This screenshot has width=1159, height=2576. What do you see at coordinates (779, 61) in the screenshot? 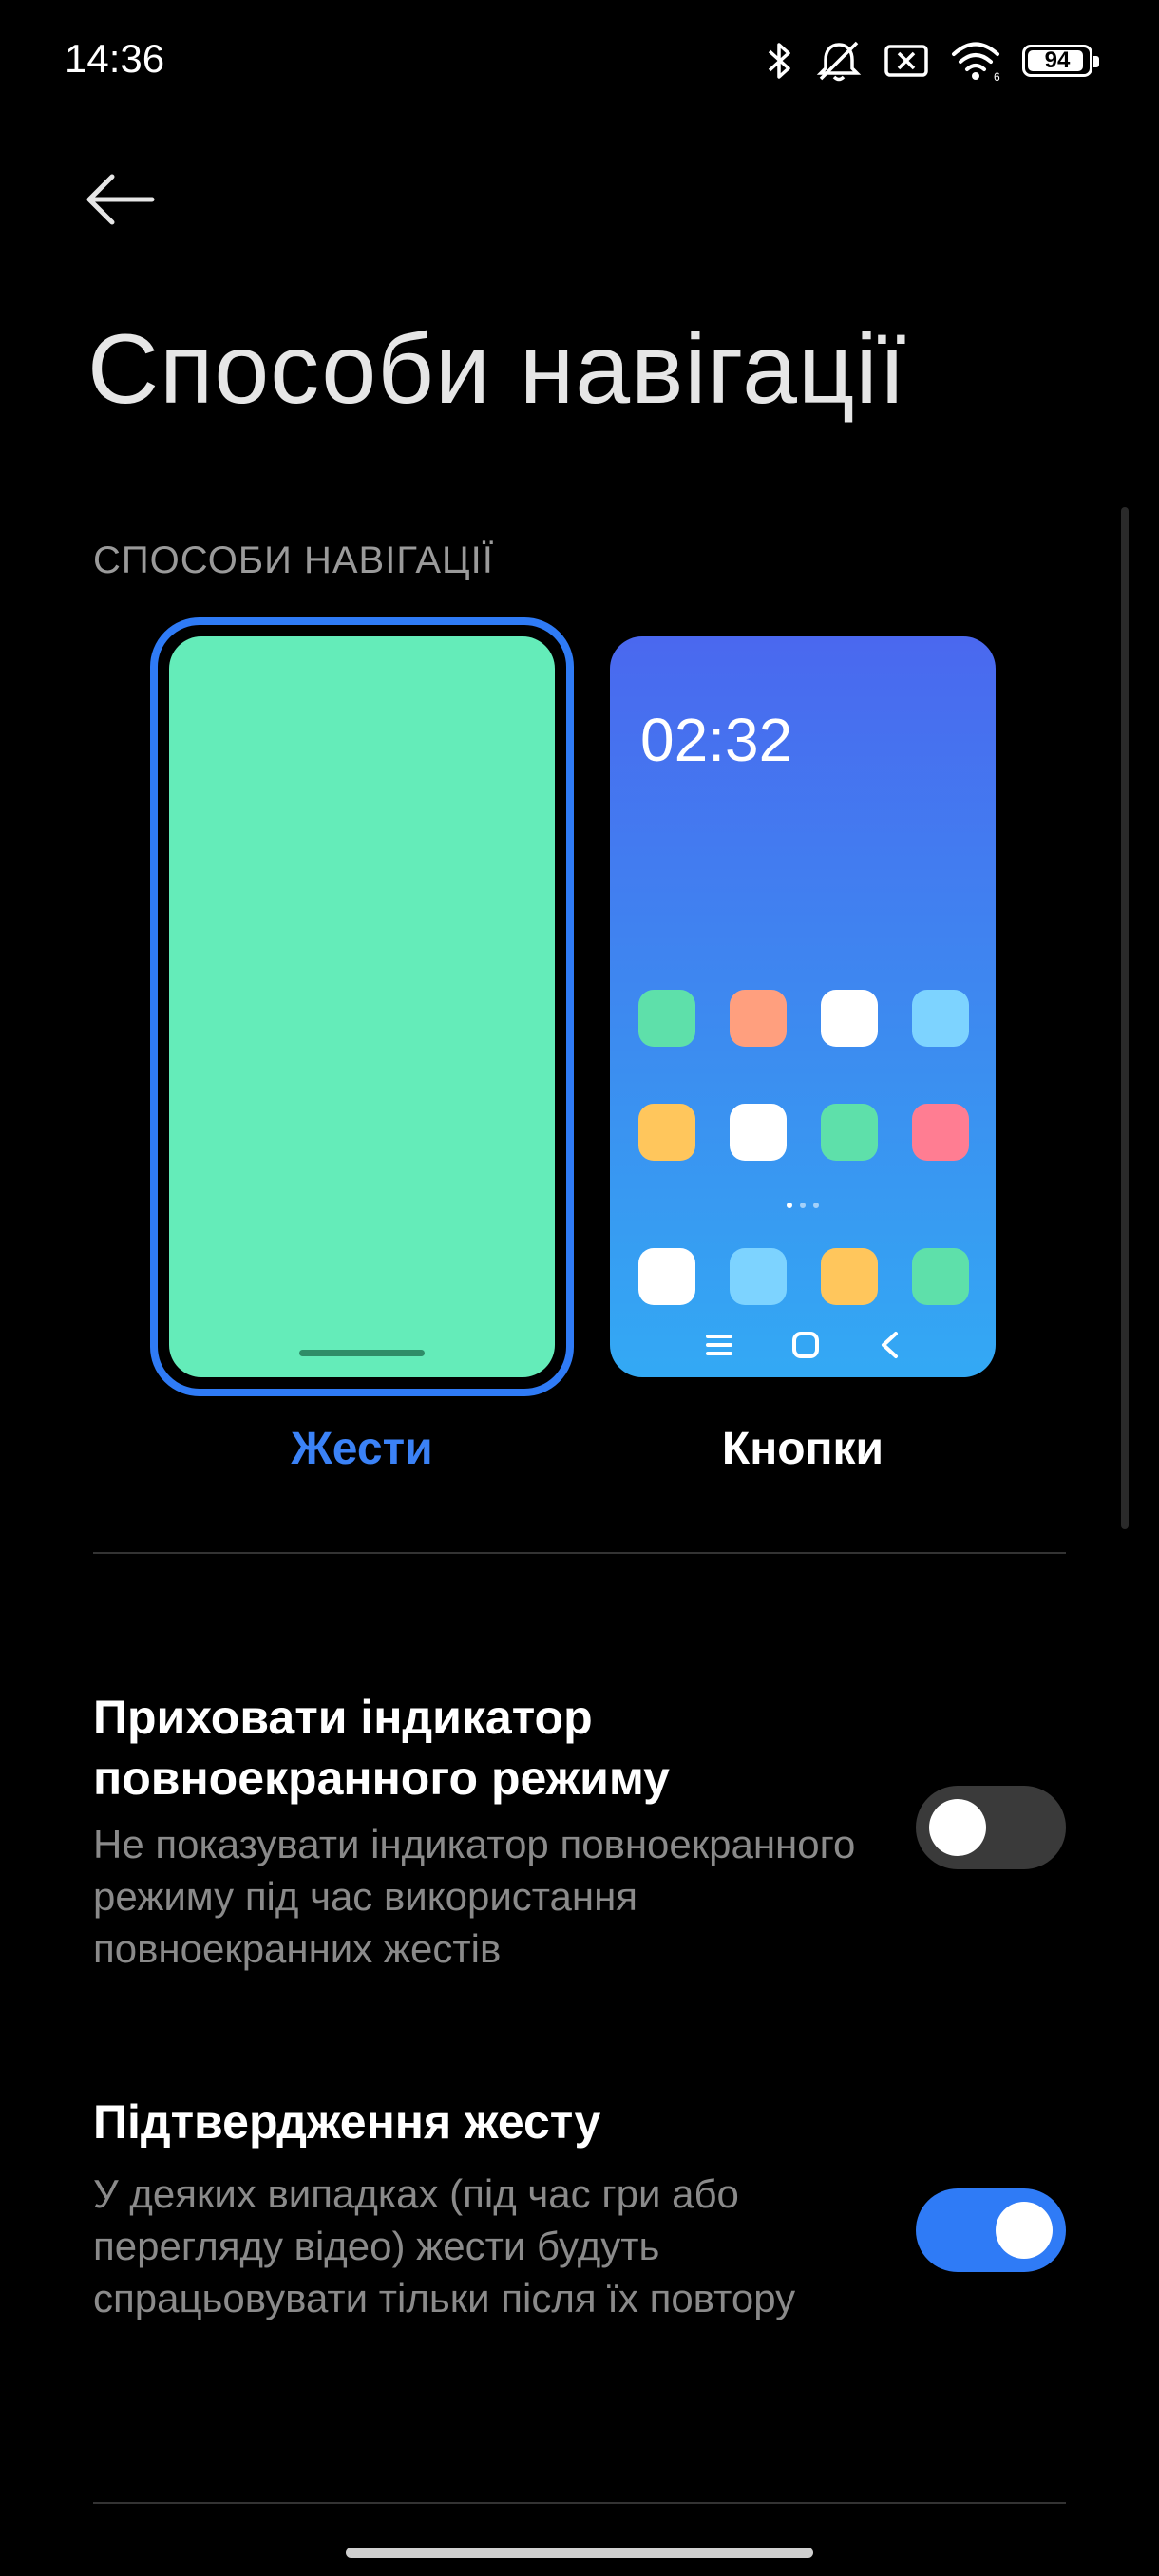
I see `bluetooth-icon` at bounding box center [779, 61].